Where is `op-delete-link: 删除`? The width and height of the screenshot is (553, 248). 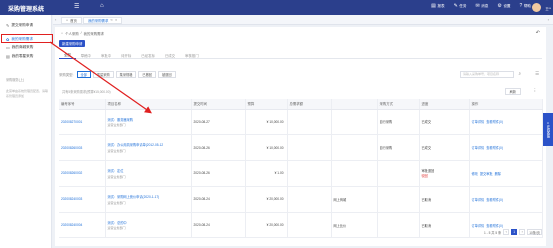
op-delete-link: 删除 is located at coordinates (498, 173).